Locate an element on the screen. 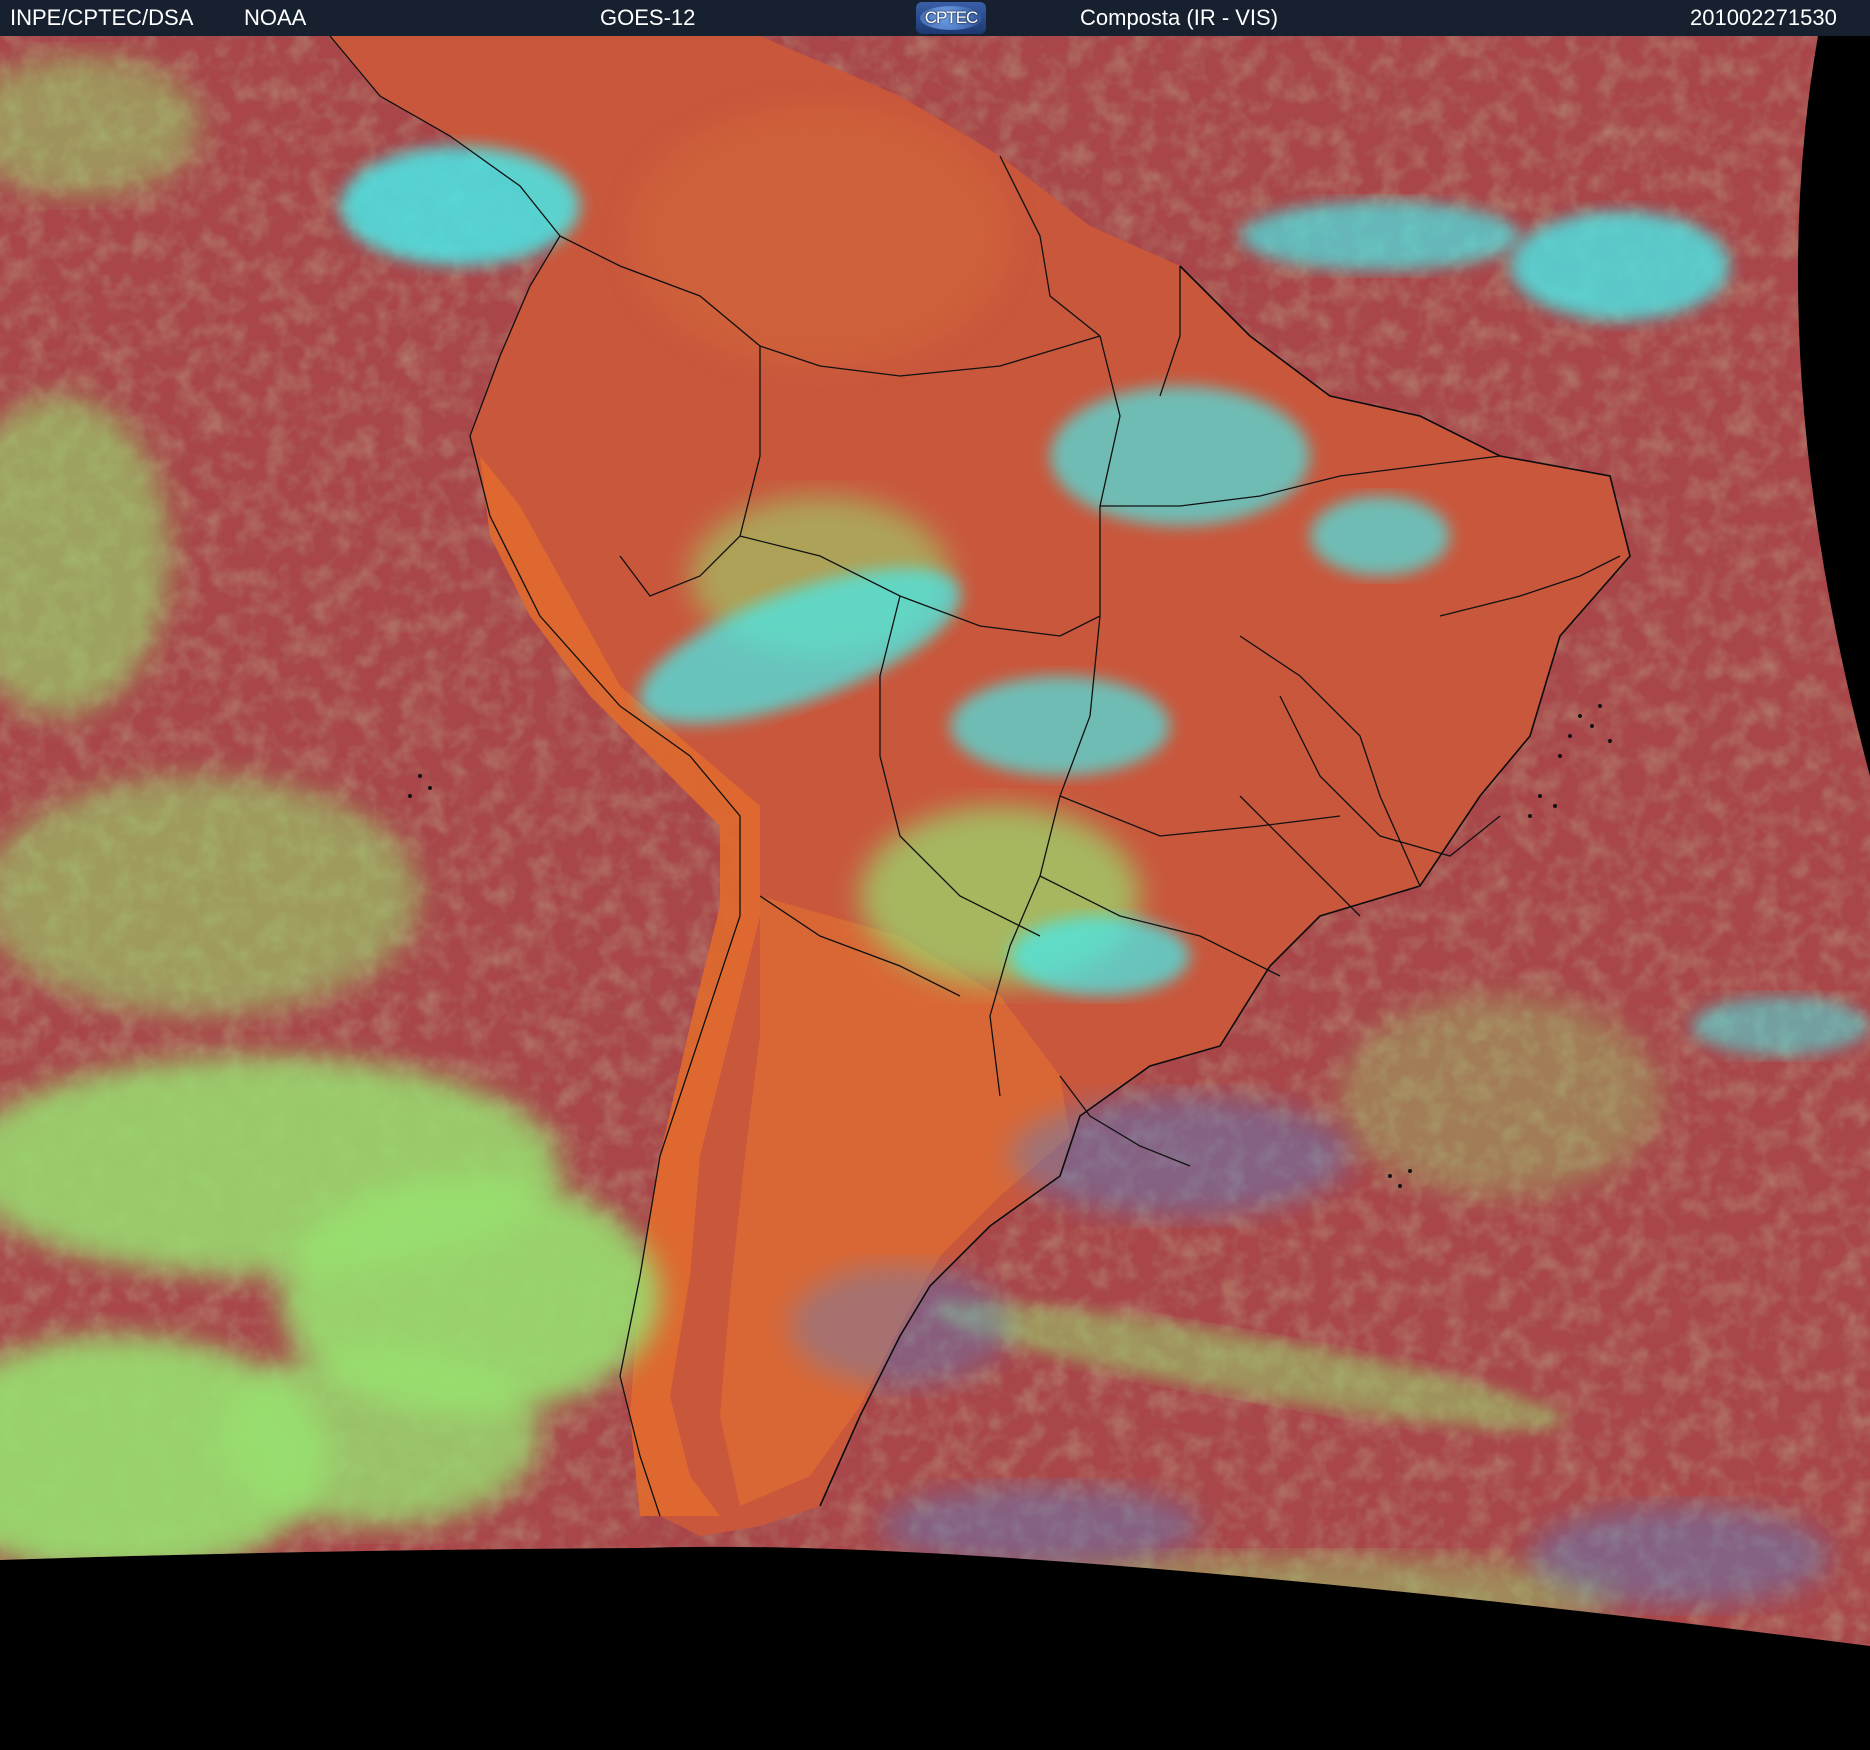 This screenshot has height=1750, width=1870. satellite-label: GOES-12 is located at coordinates (648, 17).